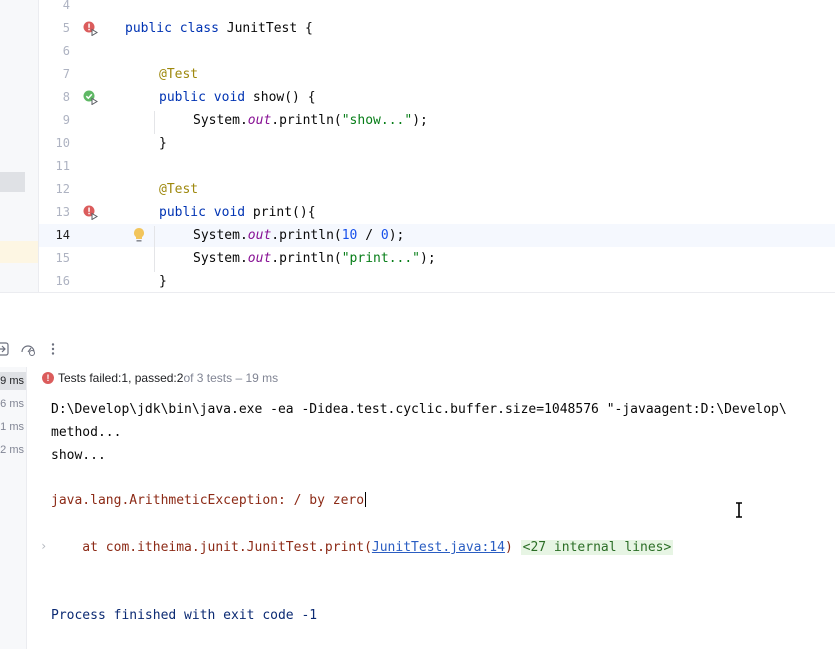 The image size is (835, 649). I want to click on code-token: /, so click(369, 235).